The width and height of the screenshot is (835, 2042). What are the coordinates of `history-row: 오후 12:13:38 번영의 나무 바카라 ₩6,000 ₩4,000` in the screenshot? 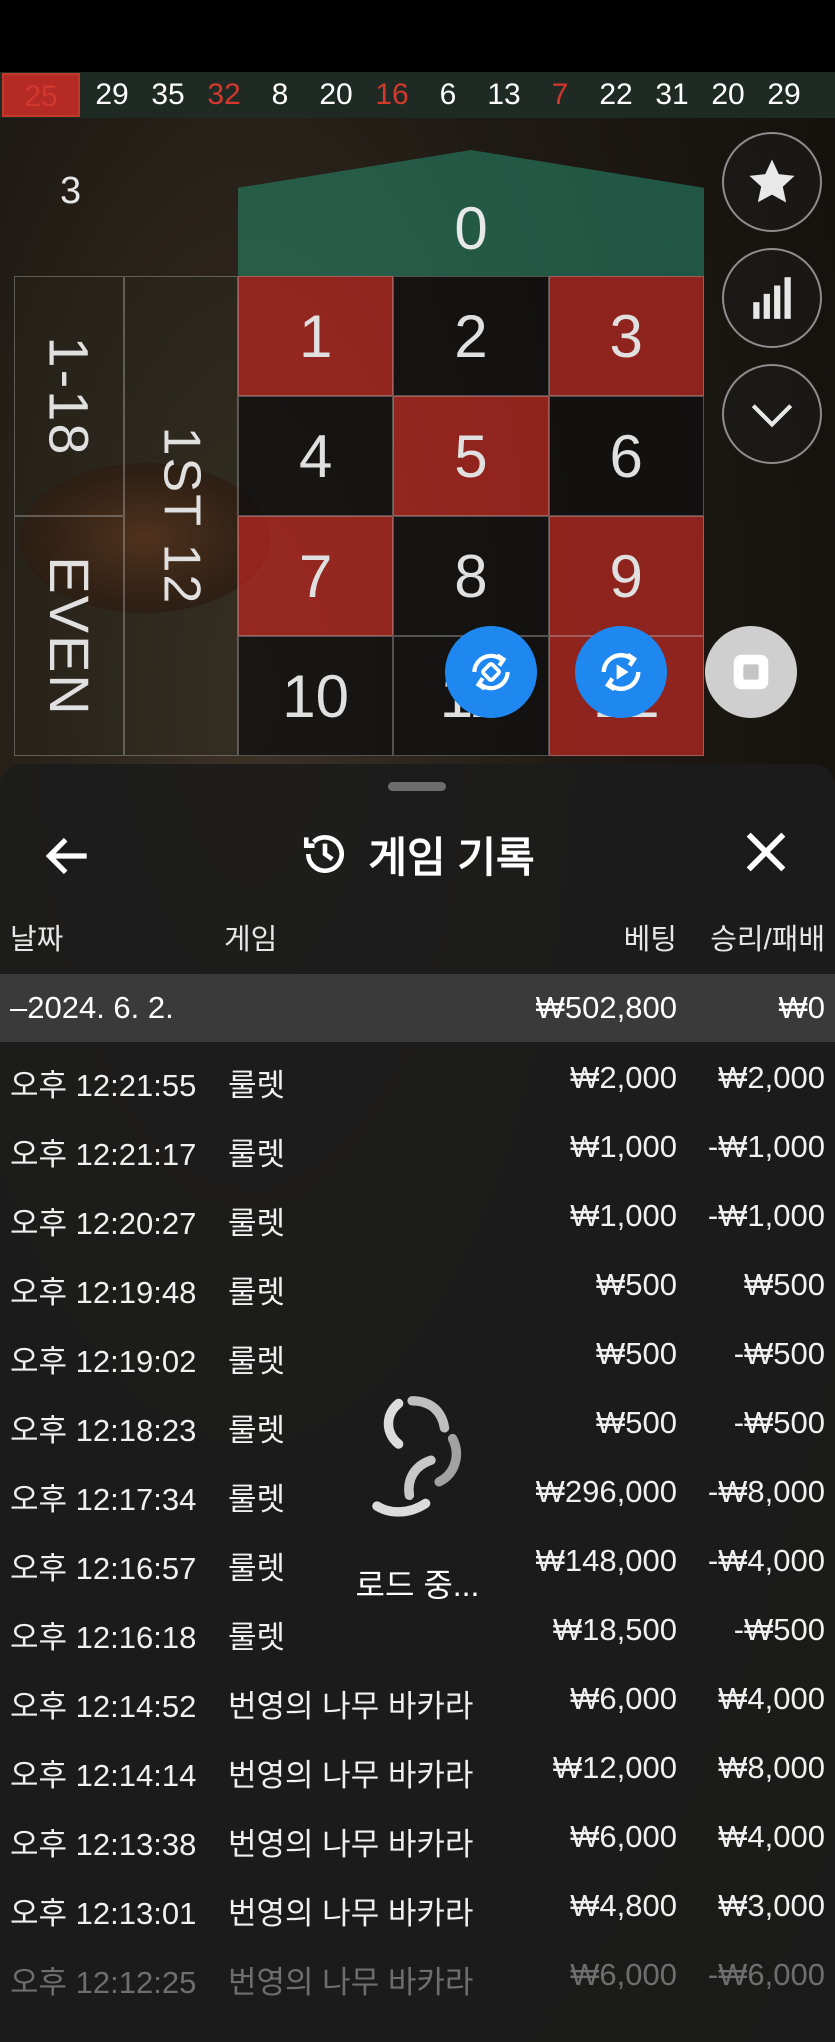 It's located at (417, 1835).